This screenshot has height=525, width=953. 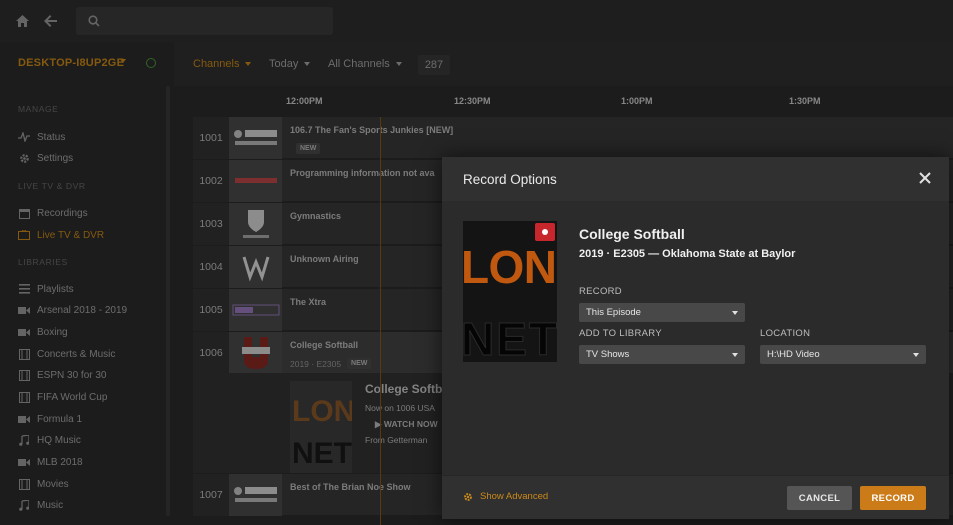 I want to click on svg-text: LON, so click(x=510, y=267).